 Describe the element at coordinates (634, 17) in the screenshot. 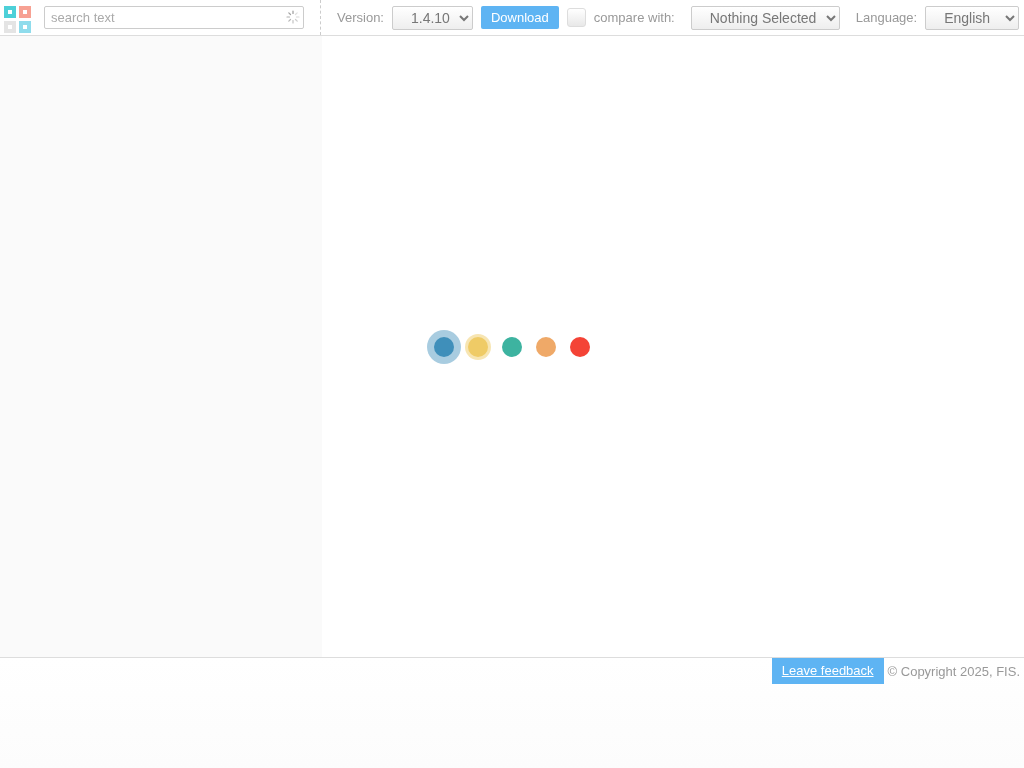

I see `compare-label: compare with:` at that location.